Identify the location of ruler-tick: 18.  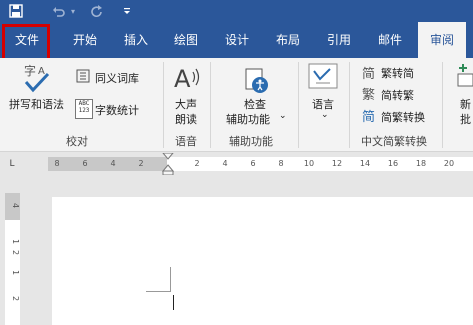
(421, 163).